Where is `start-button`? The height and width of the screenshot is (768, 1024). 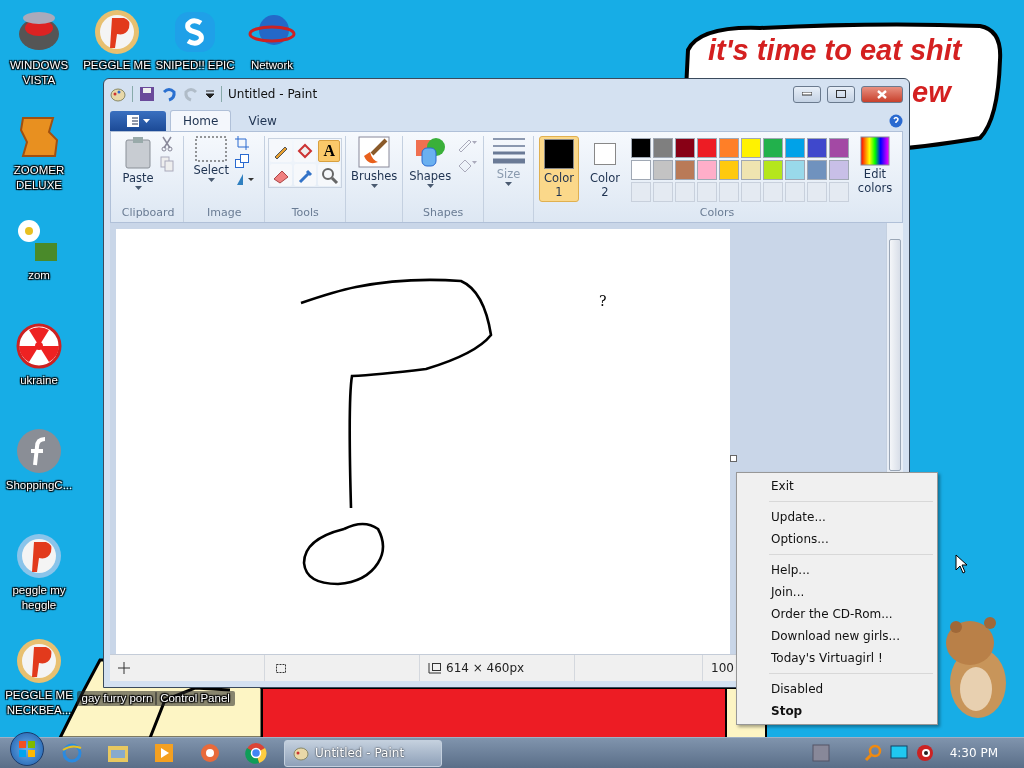 start-button is located at coordinates (27, 749).